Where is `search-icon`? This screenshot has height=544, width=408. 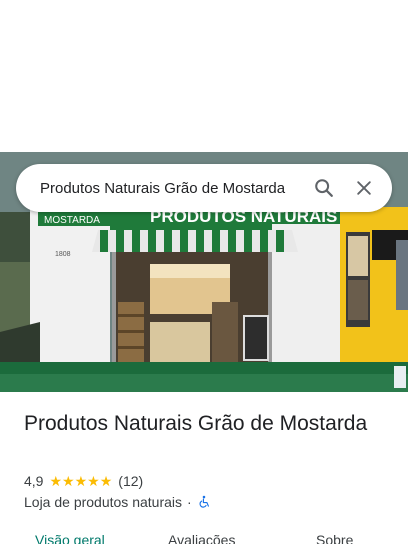
search-icon is located at coordinates (324, 188).